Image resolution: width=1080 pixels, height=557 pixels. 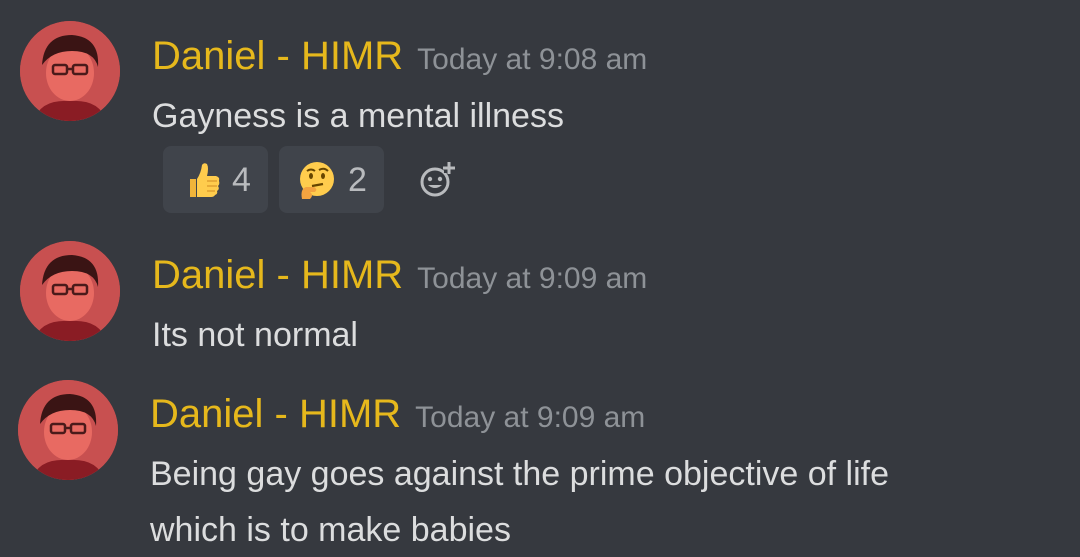 I want to click on reaction-thumbs-up: 4, so click(x=215, y=179).